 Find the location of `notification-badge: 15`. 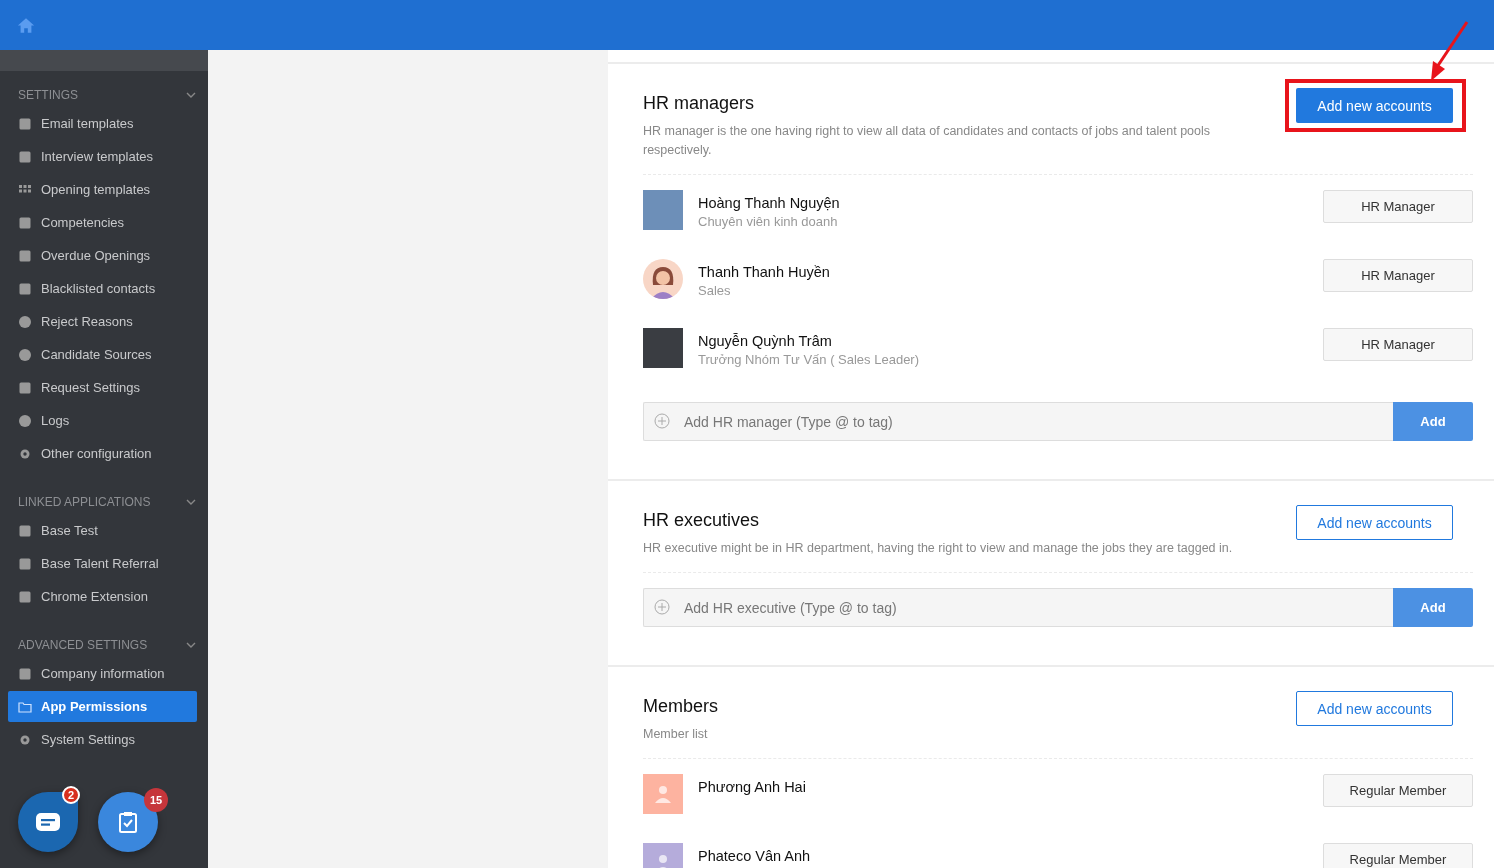

notification-badge: 15 is located at coordinates (156, 800).